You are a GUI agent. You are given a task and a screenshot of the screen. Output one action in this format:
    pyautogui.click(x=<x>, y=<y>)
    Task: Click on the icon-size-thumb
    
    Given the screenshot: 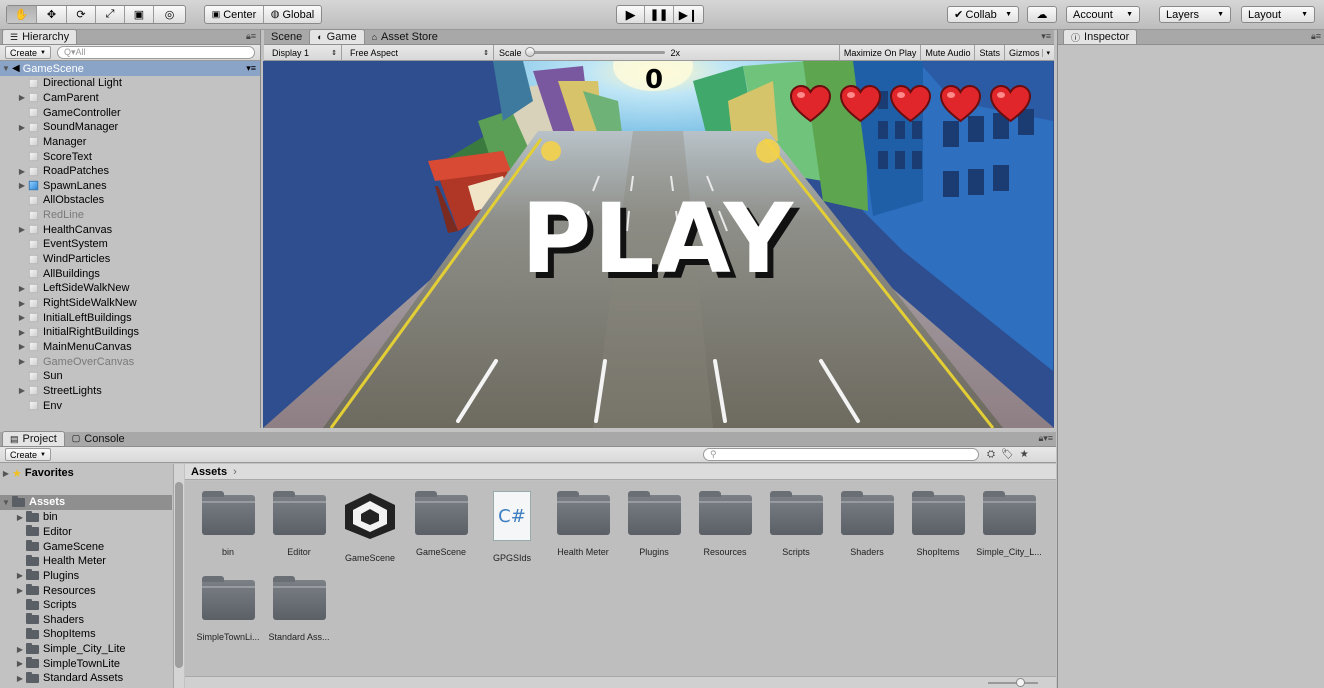 What is the action you would take?
    pyautogui.click(x=1020, y=682)
    